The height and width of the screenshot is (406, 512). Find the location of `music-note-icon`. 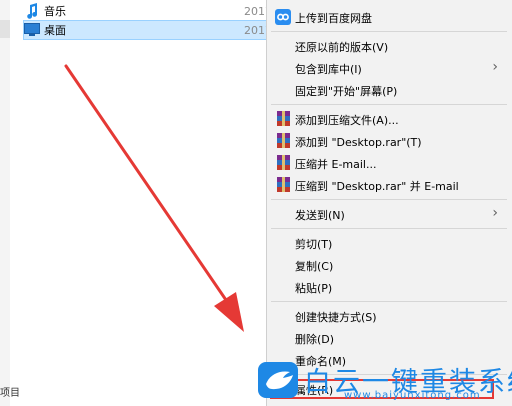

music-note-icon is located at coordinates (32, 11).